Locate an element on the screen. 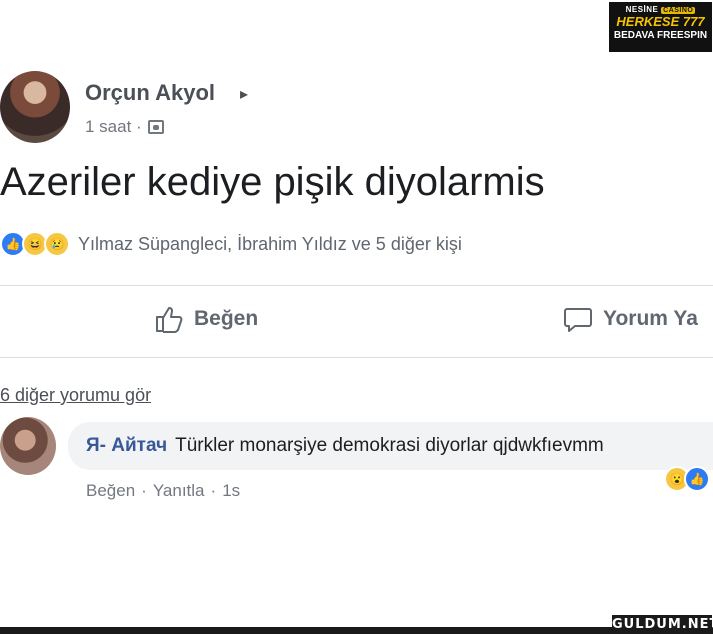 The width and height of the screenshot is (713, 634). site-watermark: GULDUM.NET is located at coordinates (662, 624).